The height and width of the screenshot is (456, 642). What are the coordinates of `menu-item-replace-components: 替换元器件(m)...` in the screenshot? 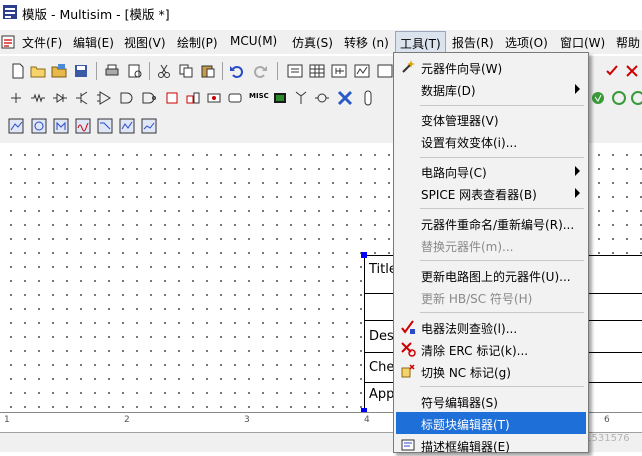 It's located at (491, 245).